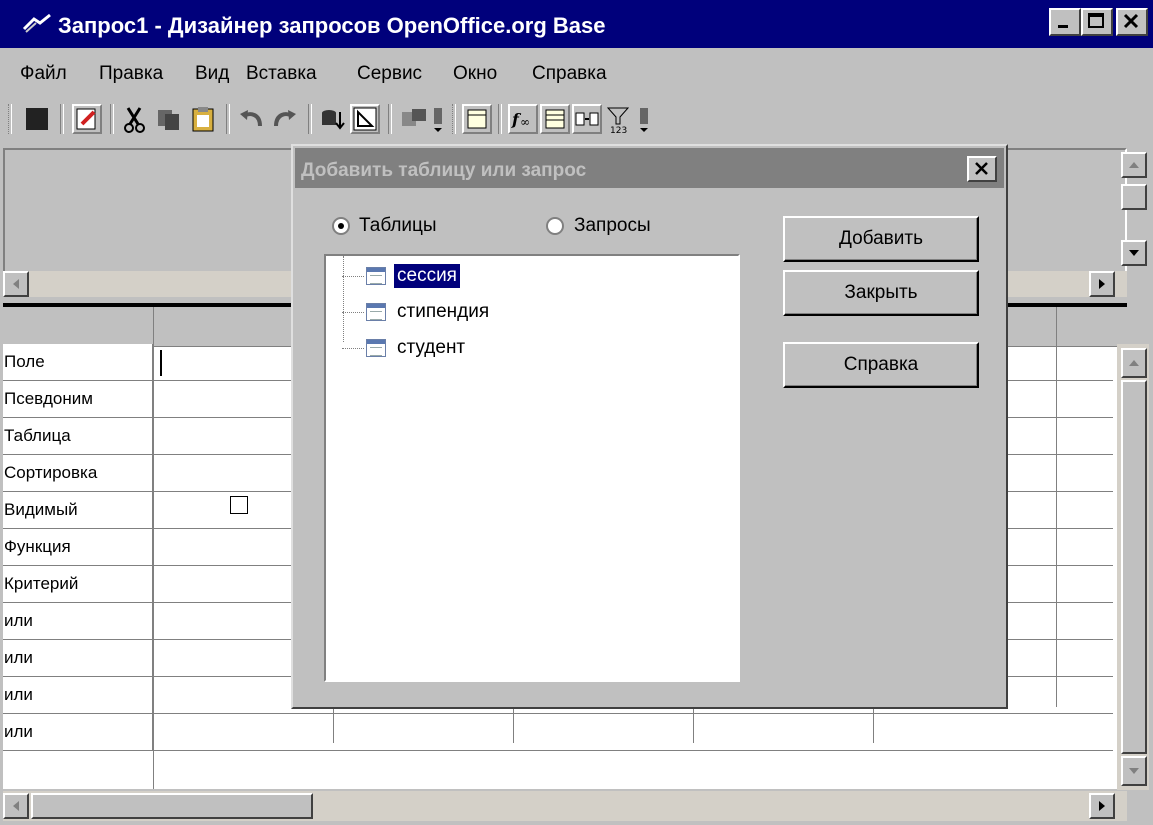 The image size is (1153, 825). What do you see at coordinates (389, 74) in the screenshot?
I see `menu-tools: Сервис` at bounding box center [389, 74].